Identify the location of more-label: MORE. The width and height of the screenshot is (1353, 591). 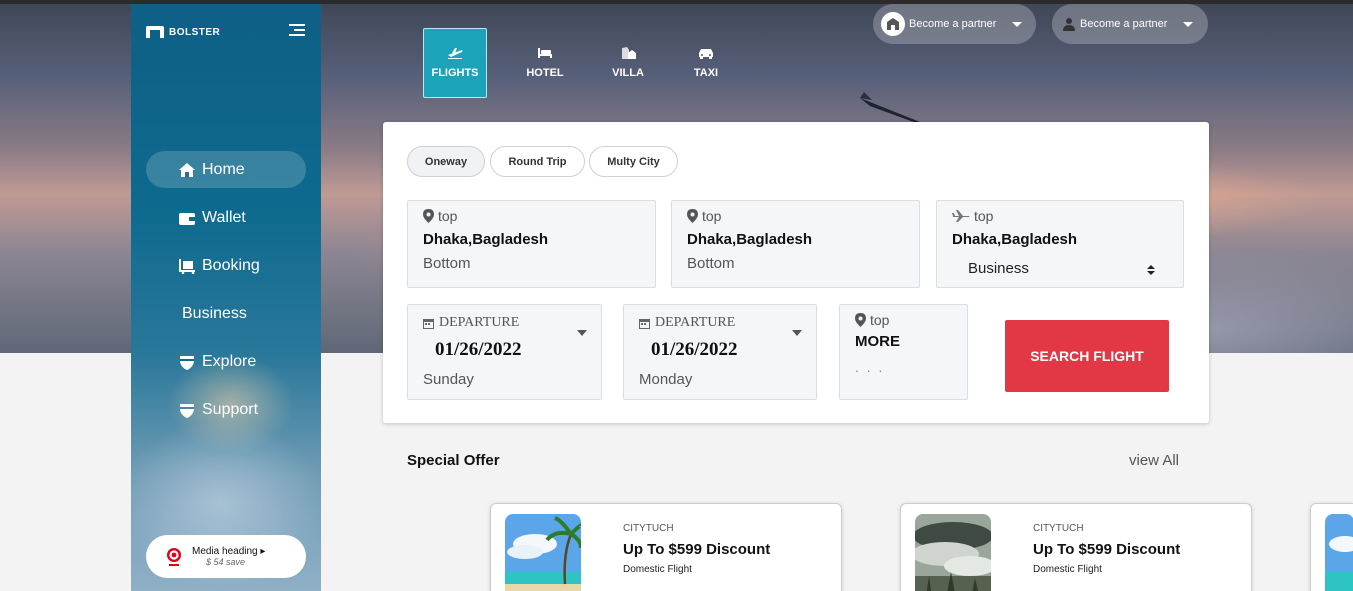
(877, 341).